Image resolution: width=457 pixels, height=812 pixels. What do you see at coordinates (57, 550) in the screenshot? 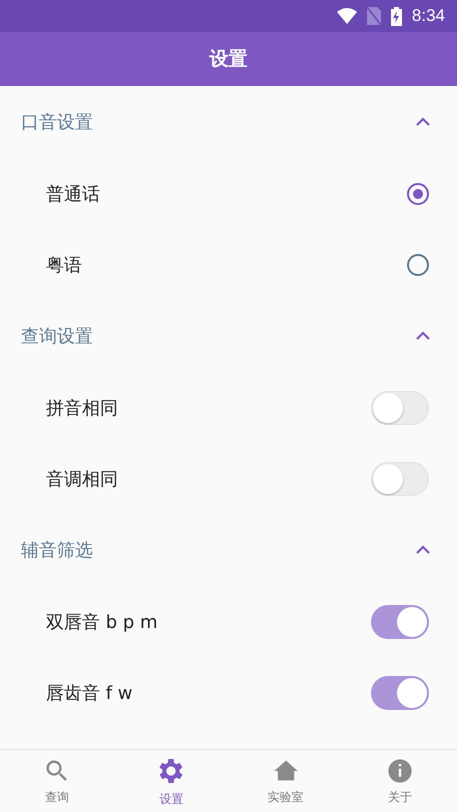
I see `section-title: 辅音筛选` at bounding box center [57, 550].